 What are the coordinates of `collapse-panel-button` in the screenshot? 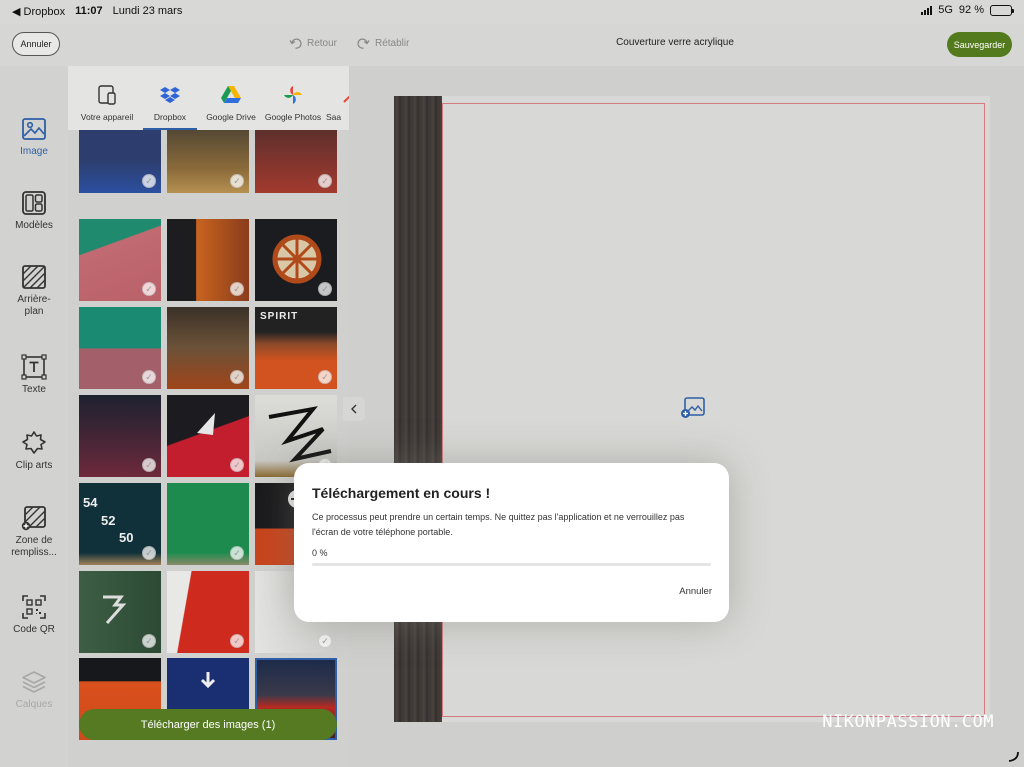 It's located at (354, 409).